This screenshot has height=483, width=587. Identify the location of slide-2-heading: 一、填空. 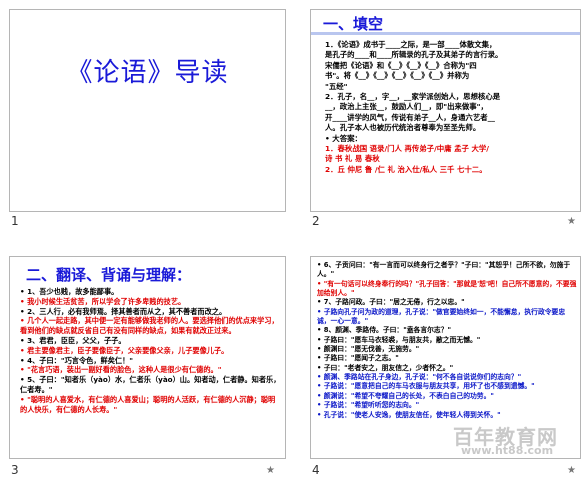
(353, 24).